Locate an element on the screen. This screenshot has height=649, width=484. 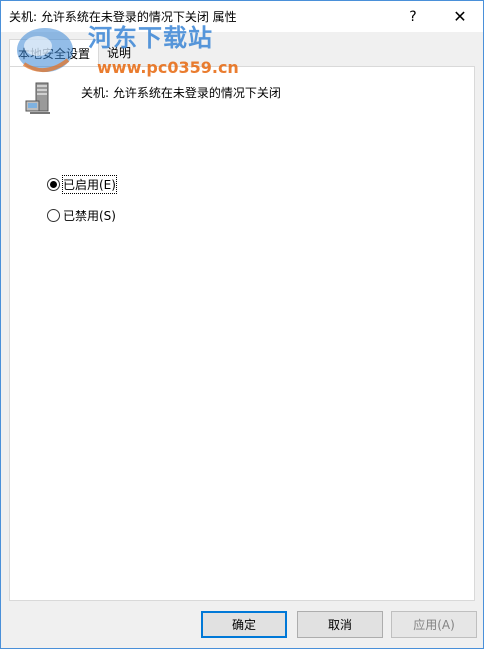
tab-label: 本地安全设置 is located at coordinates (54, 54).